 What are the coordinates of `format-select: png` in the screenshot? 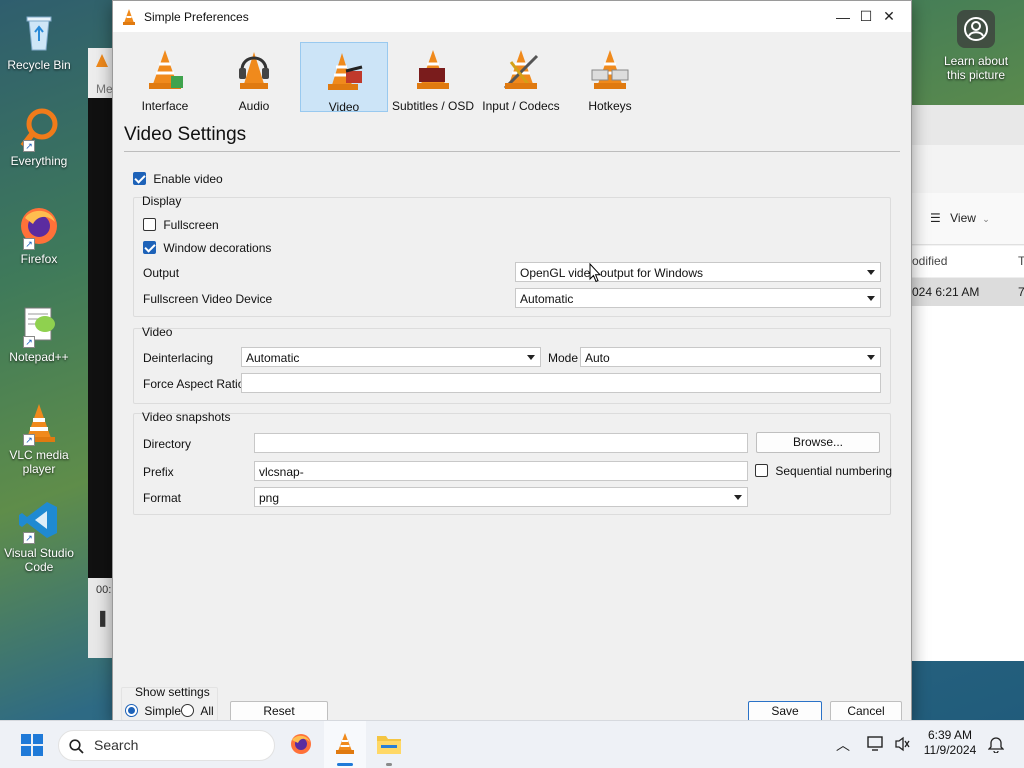 It's located at (501, 497).